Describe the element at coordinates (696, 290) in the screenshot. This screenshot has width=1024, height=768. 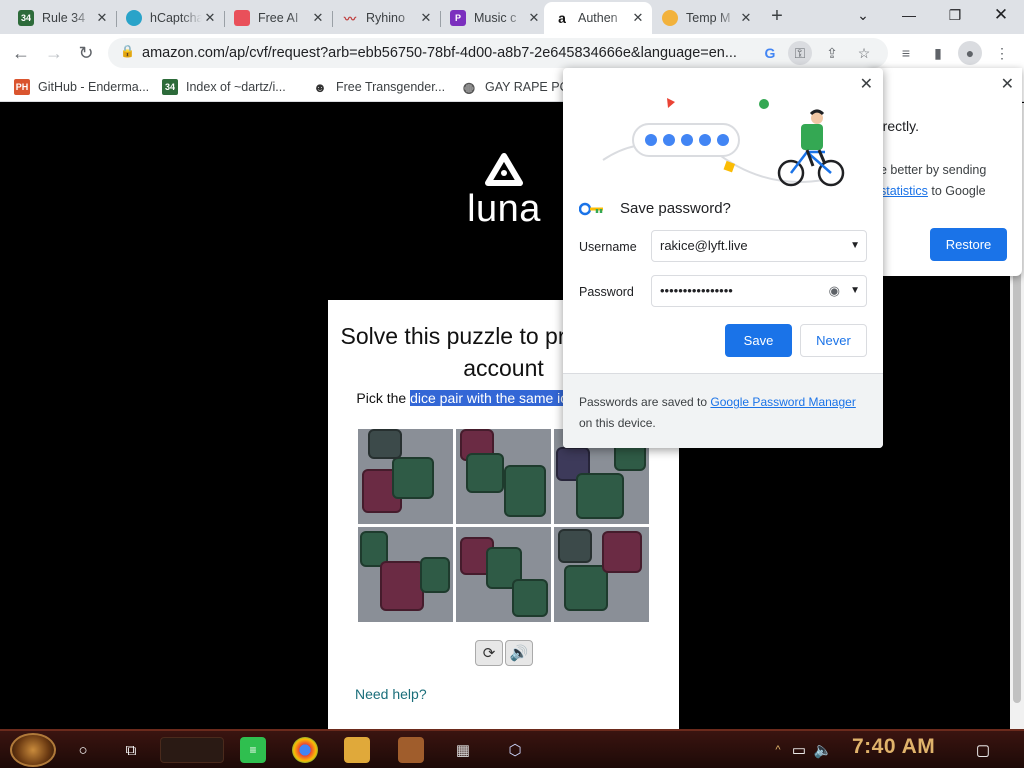
I see `password-value: ••••••••••••••••` at that location.